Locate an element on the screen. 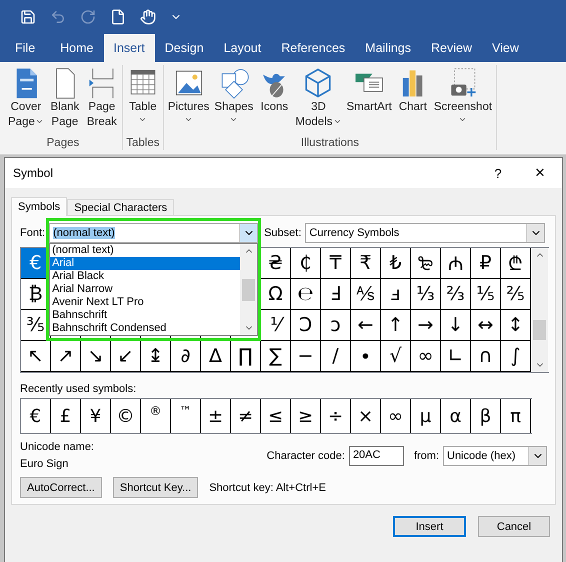 This screenshot has width=566, height=562. symbol-cell: ⅖ is located at coordinates (516, 294).